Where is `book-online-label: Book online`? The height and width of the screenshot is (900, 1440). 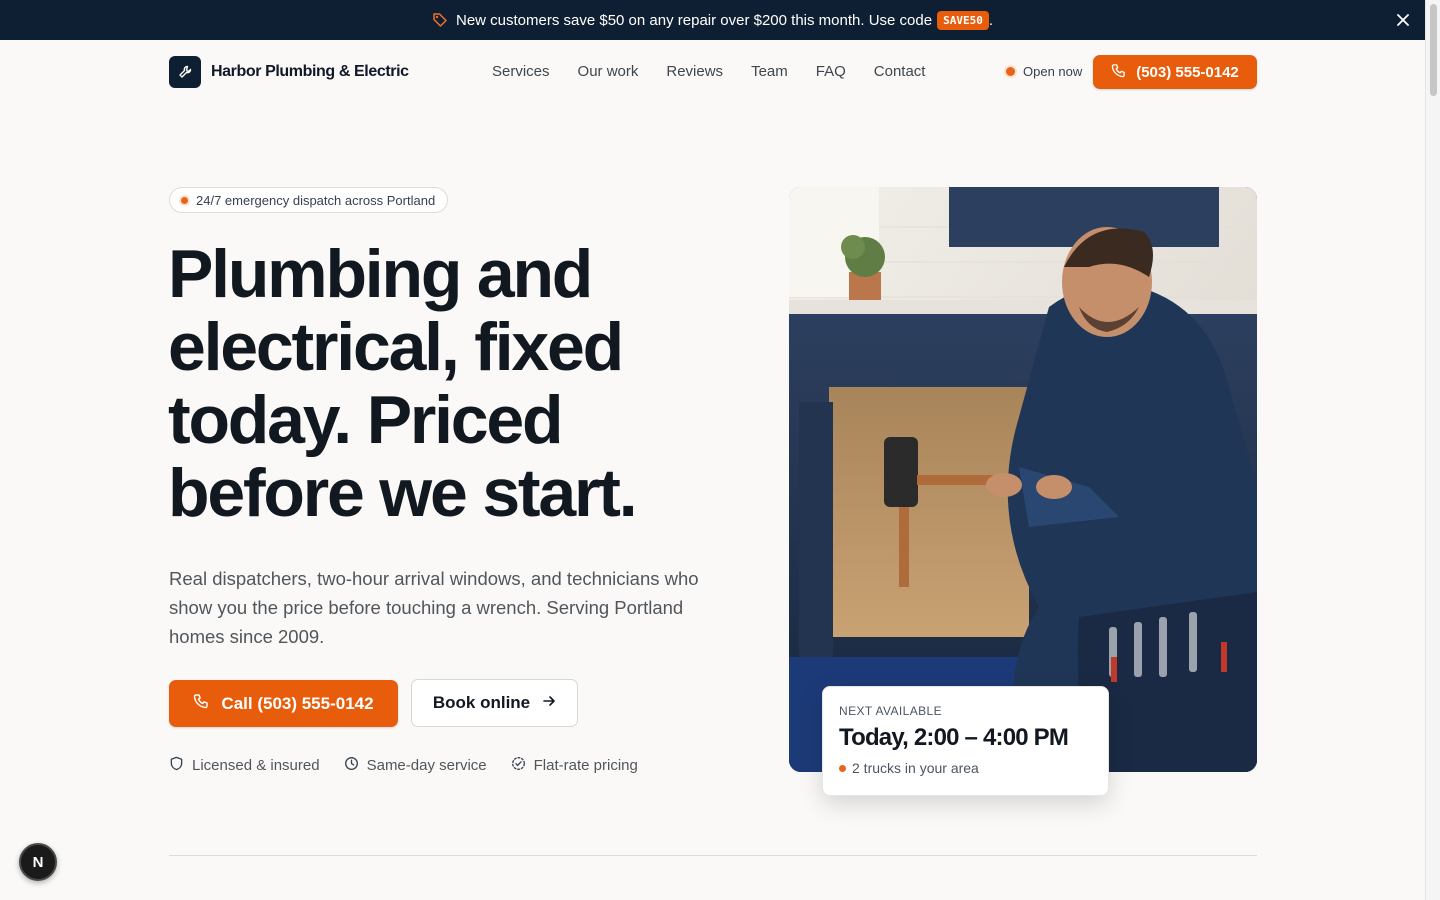
book-online-label: Book online is located at coordinates (481, 702).